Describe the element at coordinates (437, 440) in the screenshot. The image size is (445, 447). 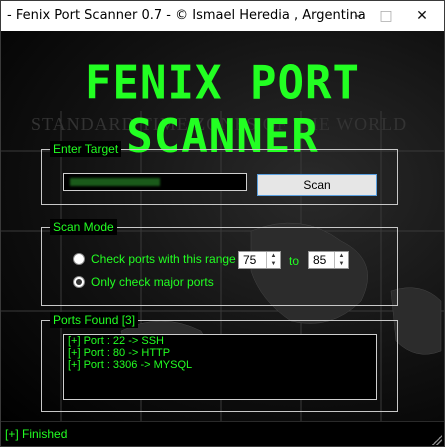
I see `resize-grip-icon` at that location.